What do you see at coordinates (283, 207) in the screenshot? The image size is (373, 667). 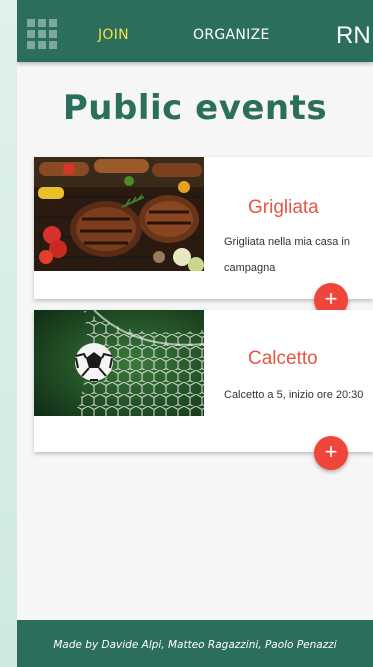 I see `event-title: Grigliata` at bounding box center [283, 207].